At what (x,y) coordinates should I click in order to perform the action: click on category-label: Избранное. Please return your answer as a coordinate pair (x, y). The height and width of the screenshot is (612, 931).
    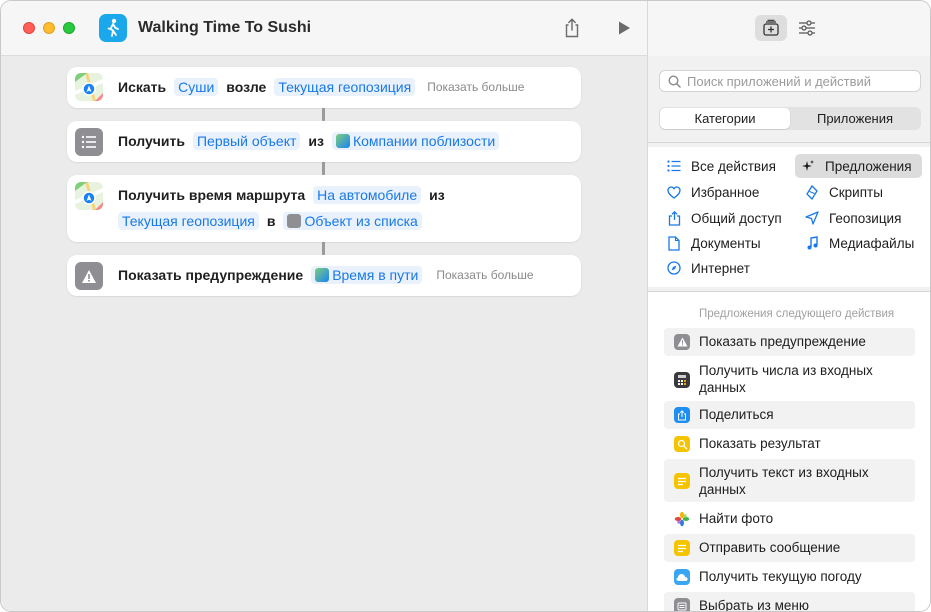
    Looking at the image, I should click on (725, 192).